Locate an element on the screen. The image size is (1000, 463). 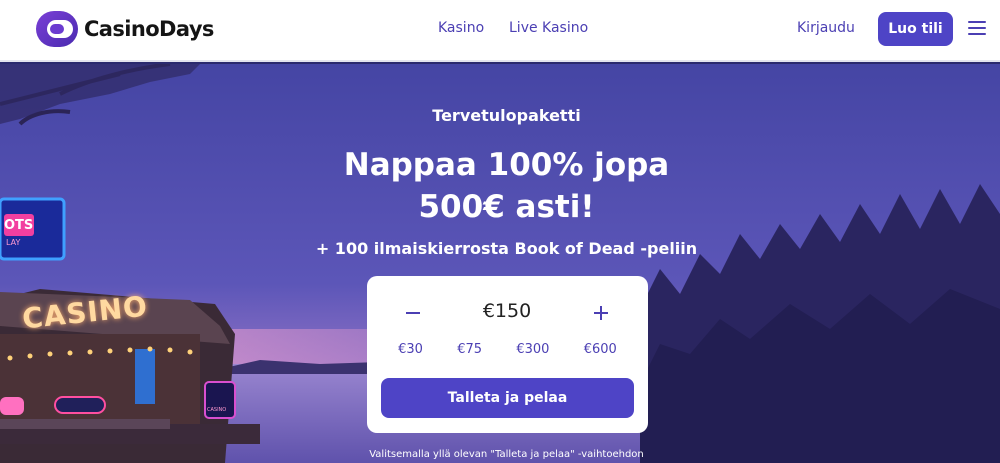
hero-headline-line2: 500€ asti! is located at coordinates (506, 207).